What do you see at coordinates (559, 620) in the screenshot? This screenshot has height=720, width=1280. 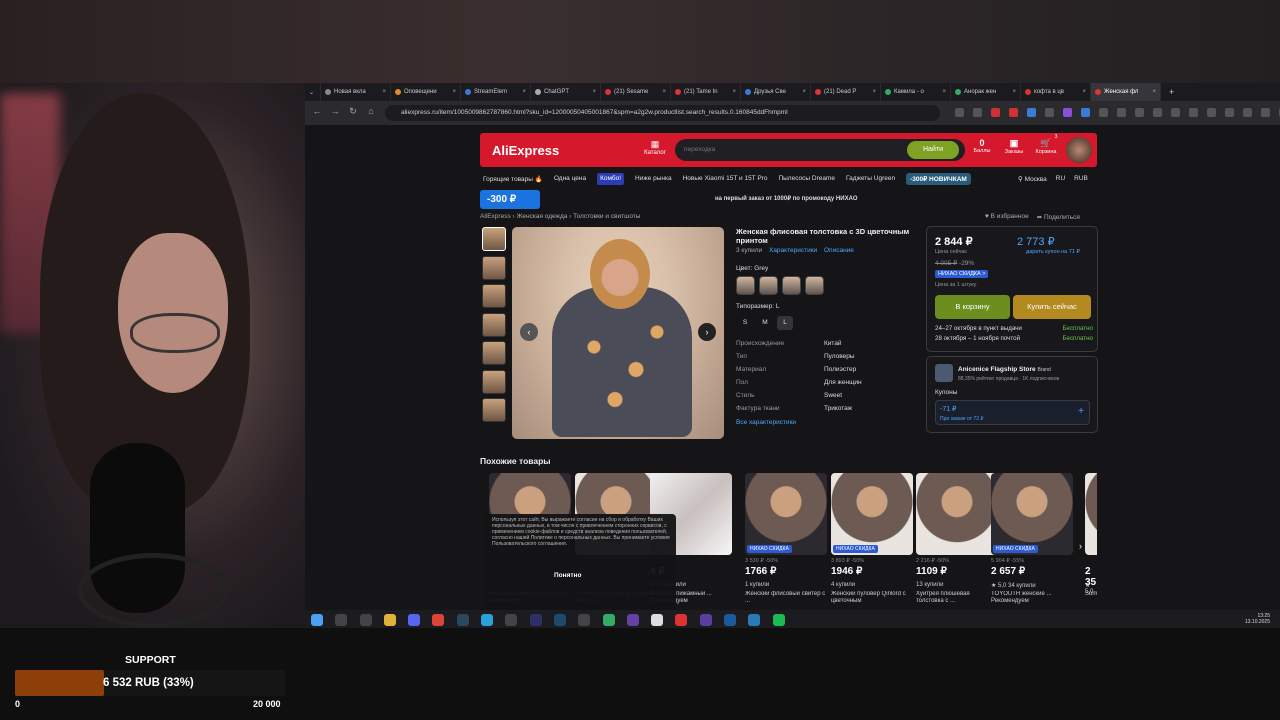 I see `lightroom-icon` at bounding box center [559, 620].